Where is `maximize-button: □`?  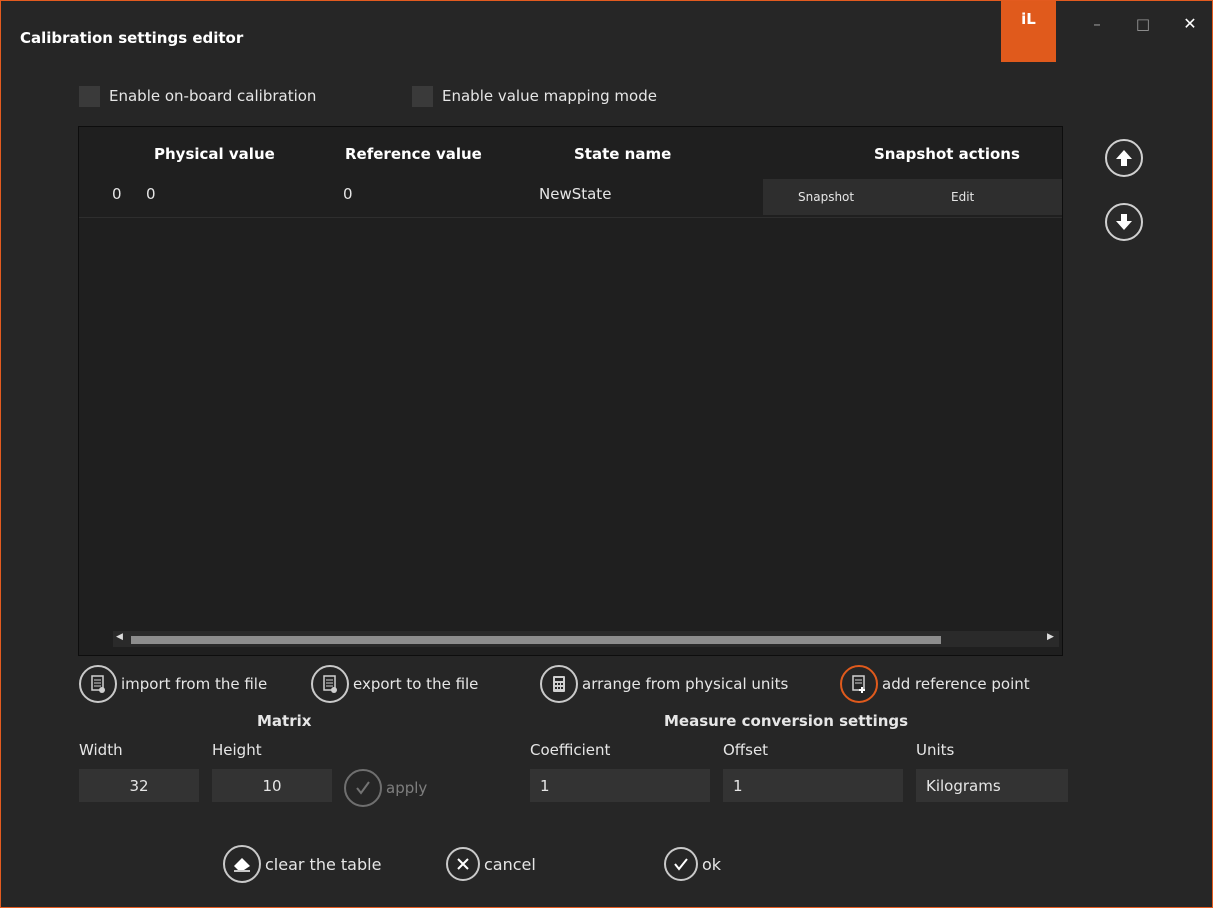 maximize-button: □ is located at coordinates (1143, 24).